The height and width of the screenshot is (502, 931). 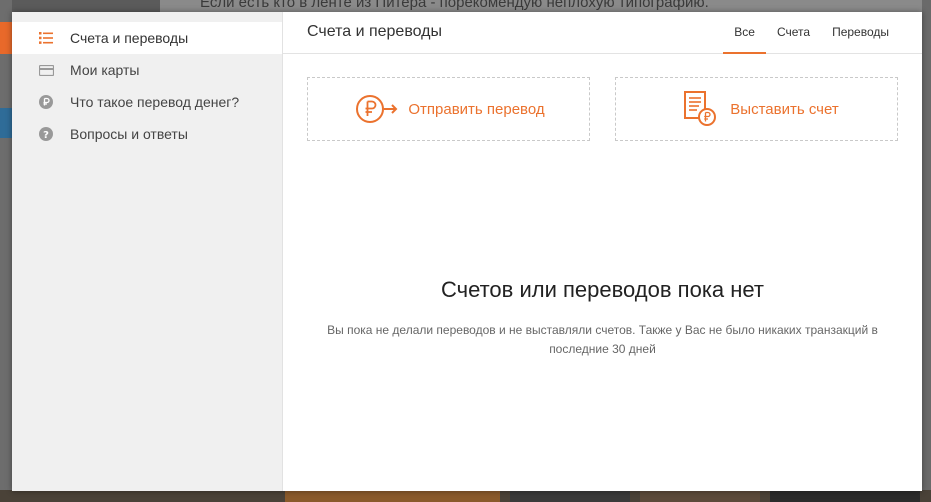 I want to click on issue-invoice-button: Выставить счет, so click(x=756, y=109).